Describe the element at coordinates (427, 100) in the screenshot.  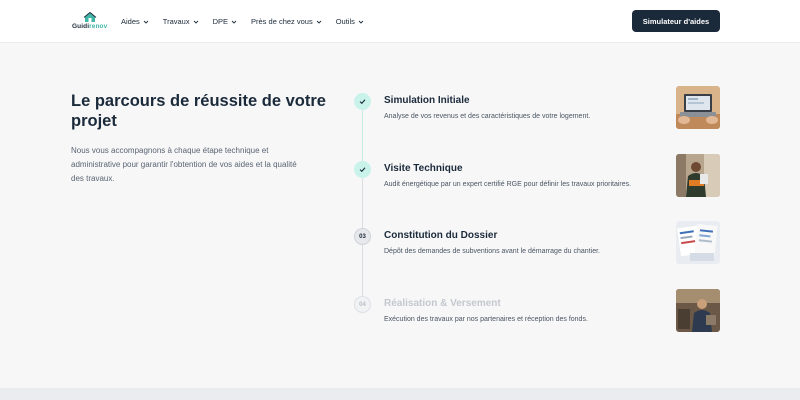
I see `step-title: Simulation Initiale` at that location.